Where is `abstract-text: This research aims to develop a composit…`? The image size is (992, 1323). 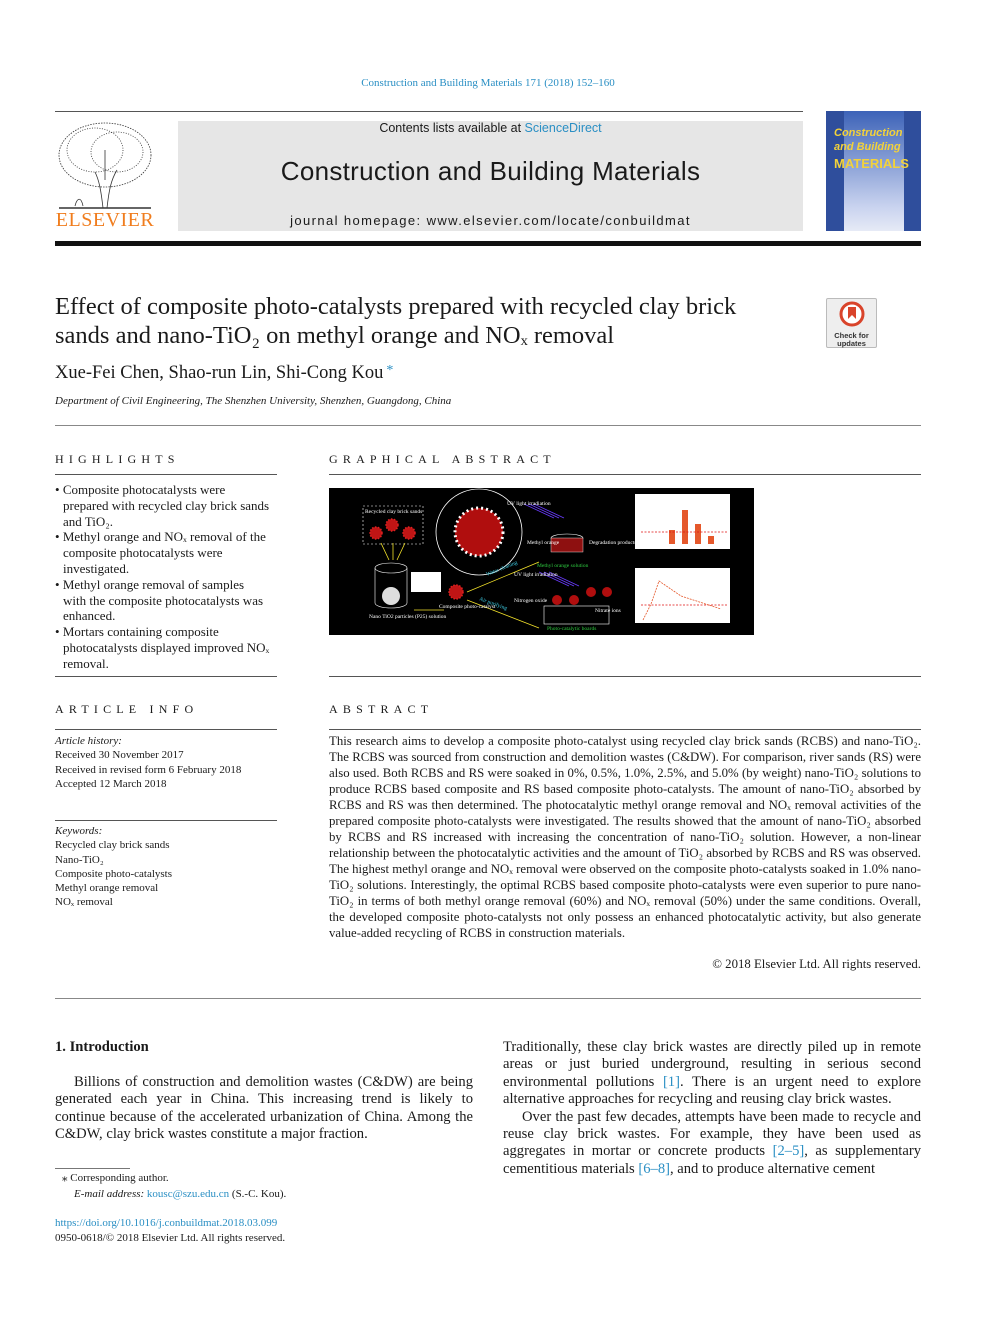
abstract-text: This research aims to develop a composit… is located at coordinates (625, 837).